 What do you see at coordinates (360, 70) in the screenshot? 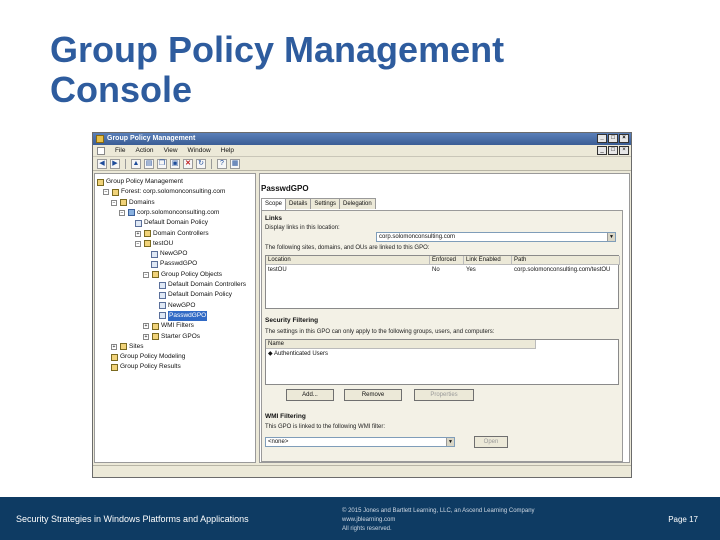
I see `slide-title: Group Policy Management Console` at bounding box center [360, 70].